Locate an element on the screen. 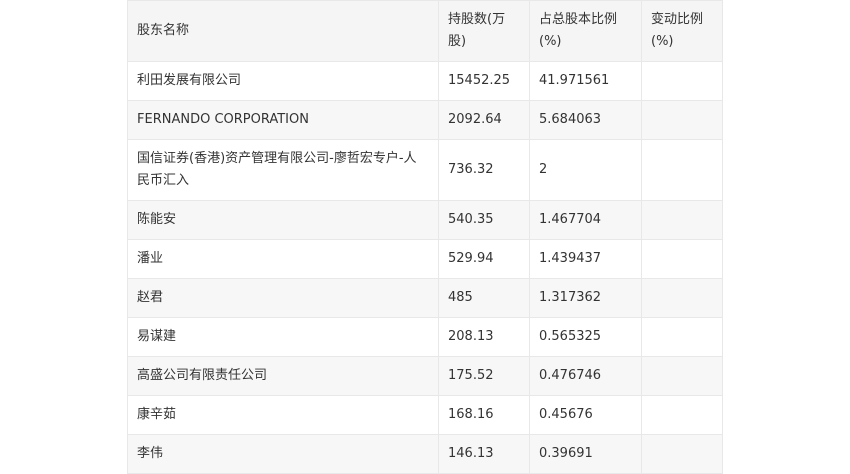 Image resolution: width=850 pixels, height=474 pixels. cell-shares: 736.32 is located at coordinates (484, 170).